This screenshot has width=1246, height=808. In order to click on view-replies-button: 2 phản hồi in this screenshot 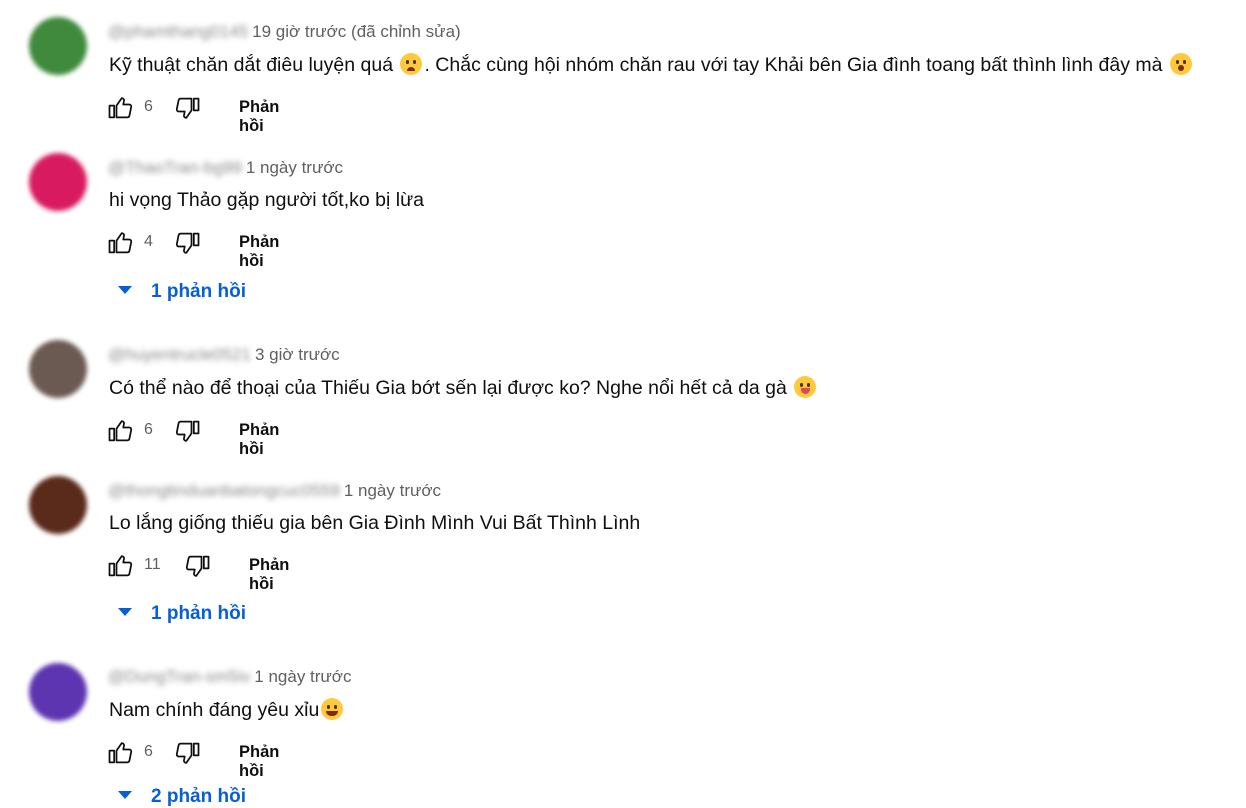, I will do `click(182, 797)`.